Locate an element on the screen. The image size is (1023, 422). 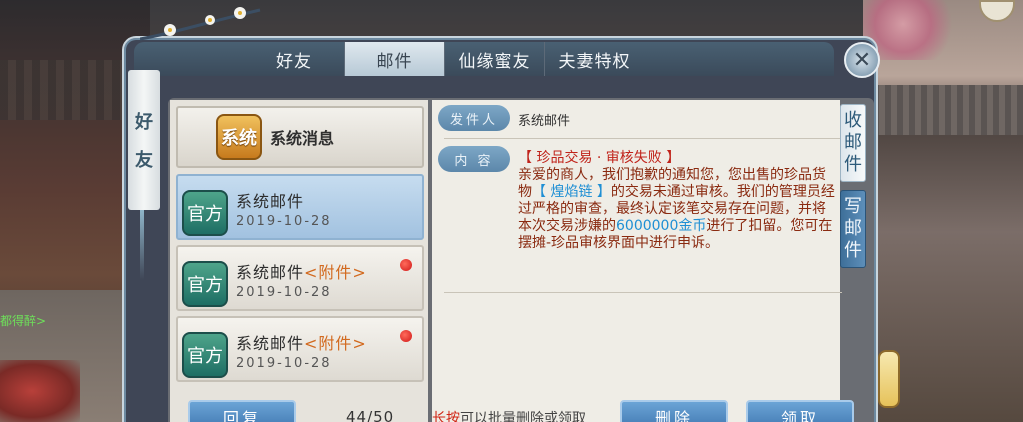
mail-list-item: 官方 系统邮件 2019-10-28 is located at coordinates (300, 207).